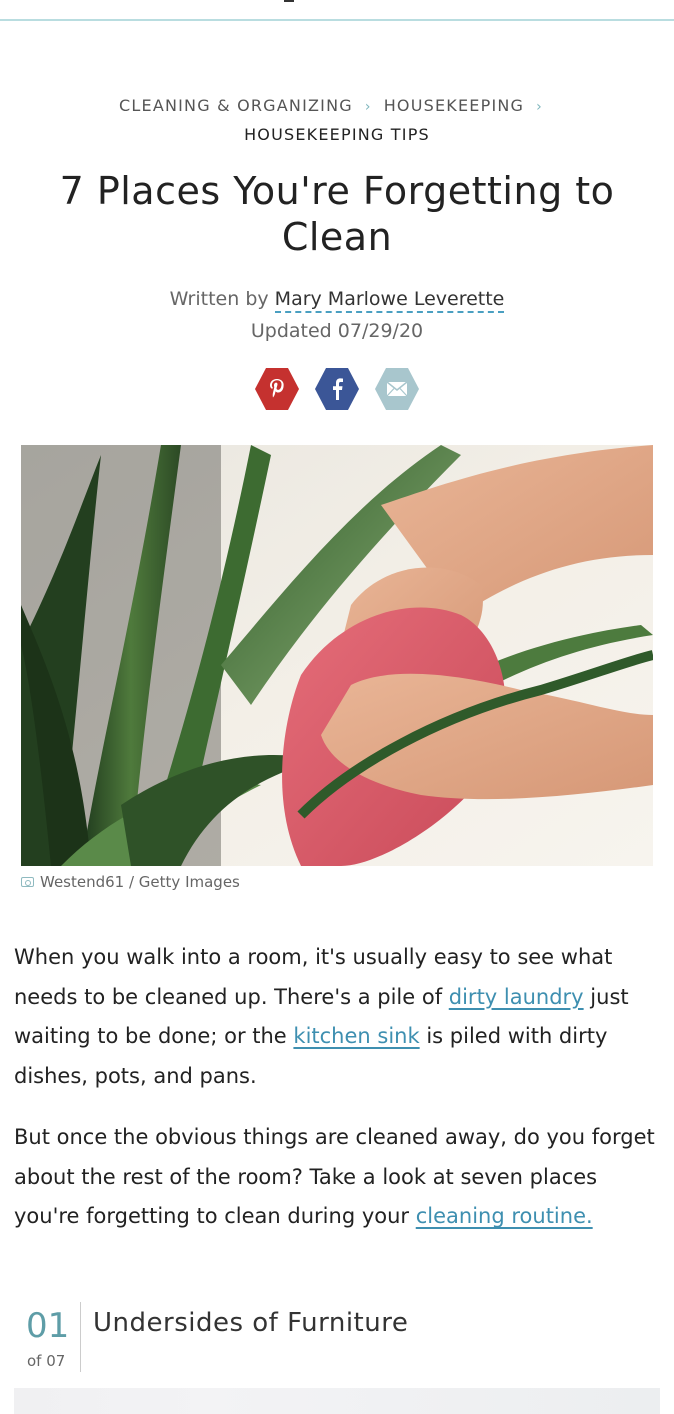 This screenshot has width=674, height=1414. Describe the element at coordinates (337, 134) in the screenshot. I see `breadcrumb-housekeeping-tips: HOUSEKEEPING TIPS` at that location.